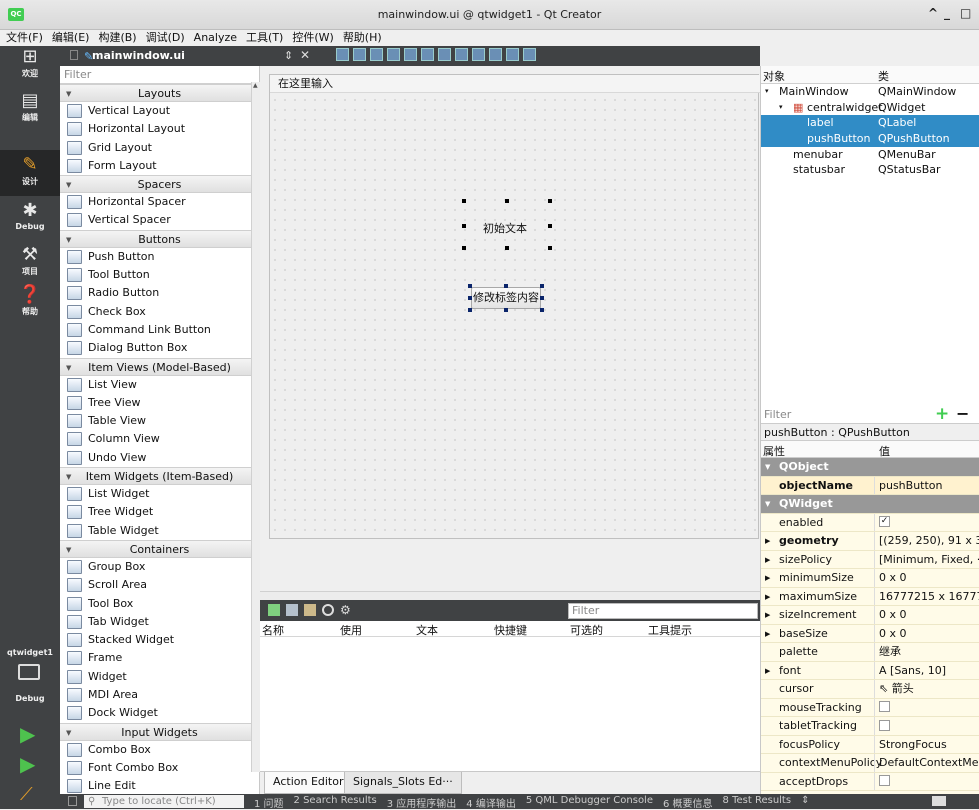  I want to click on column-header: 值, so click(884, 451).